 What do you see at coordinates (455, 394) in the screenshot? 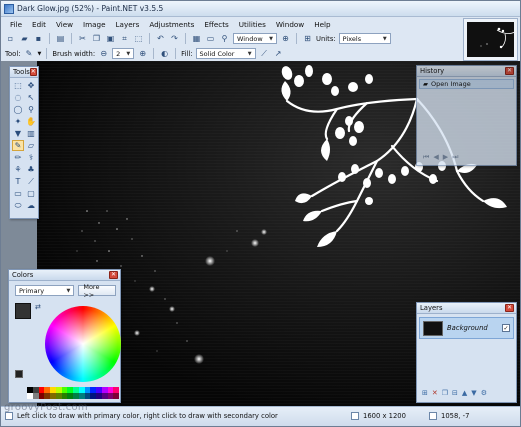
I see `merge-layer-icon: ⊟` at bounding box center [455, 394].